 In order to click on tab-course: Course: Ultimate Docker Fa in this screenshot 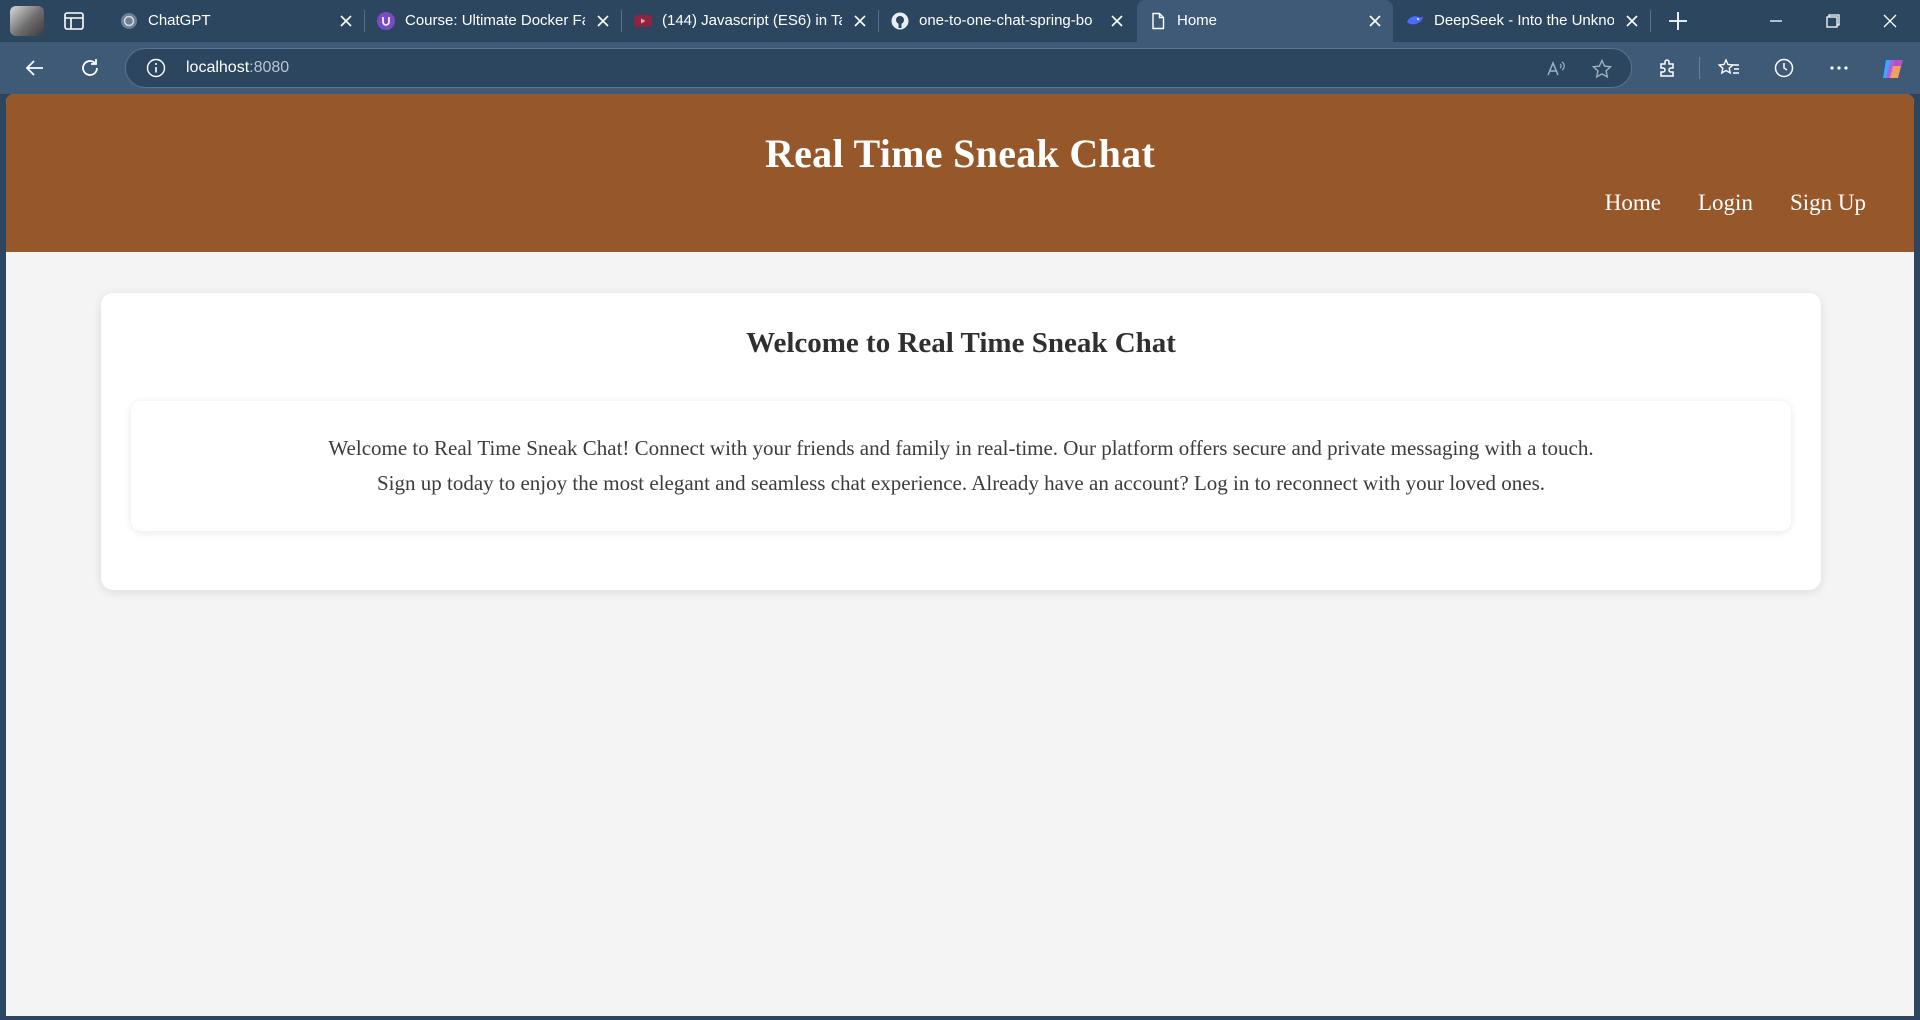, I will do `click(493, 21)`.